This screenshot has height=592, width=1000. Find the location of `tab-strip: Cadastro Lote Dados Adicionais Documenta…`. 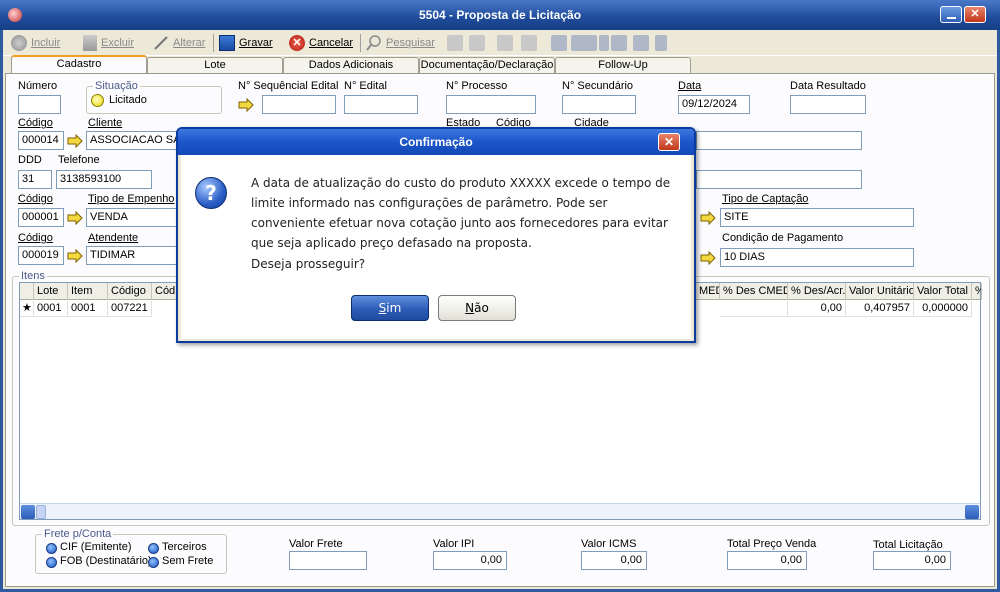

tab-strip: Cadastro Lote Dados Adicionais Documenta… is located at coordinates (500, 64).